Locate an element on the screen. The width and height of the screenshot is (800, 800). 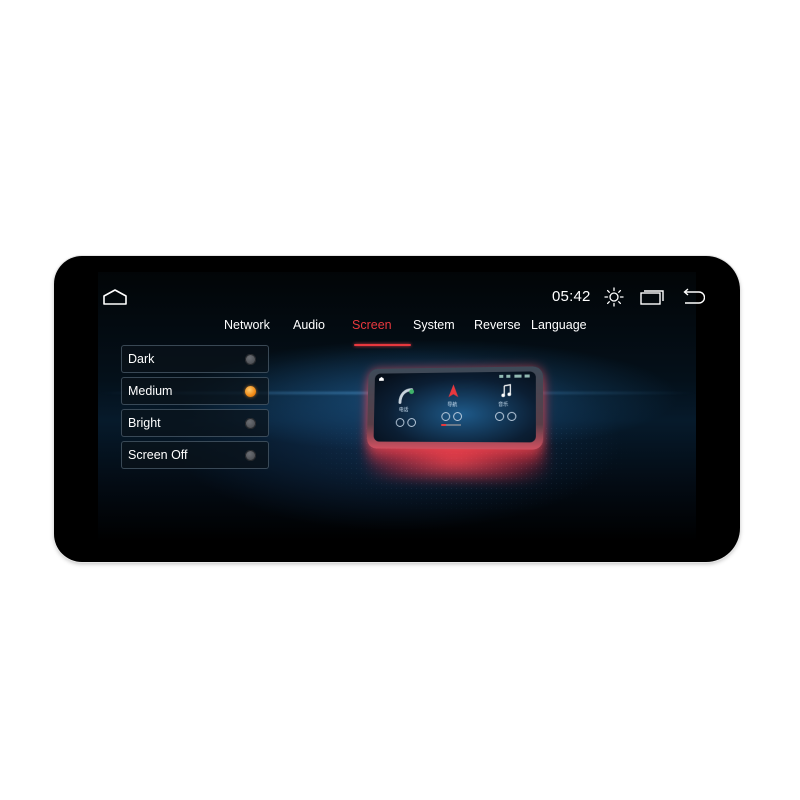
preview-home-icon is located at coordinates (381, 378).